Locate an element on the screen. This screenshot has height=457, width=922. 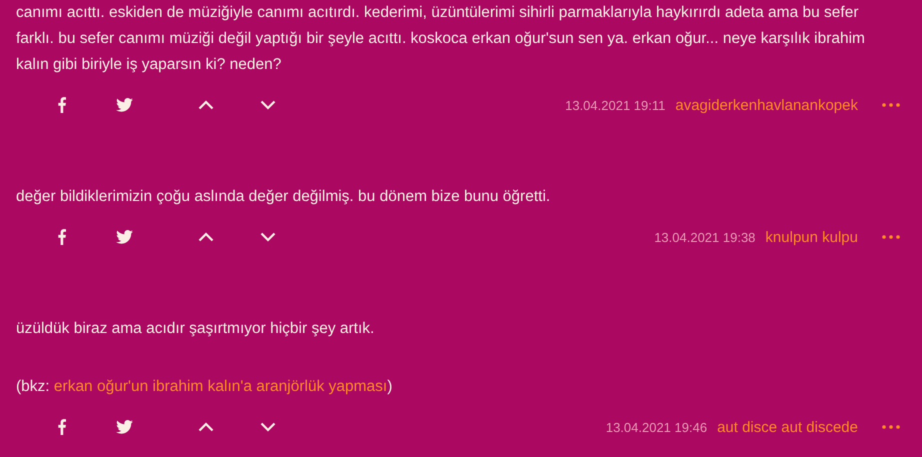
author-link: aut disce aut discede is located at coordinates (787, 427).